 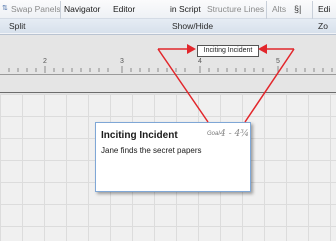 I want to click on editor-button: Editor, so click(x=124, y=9).